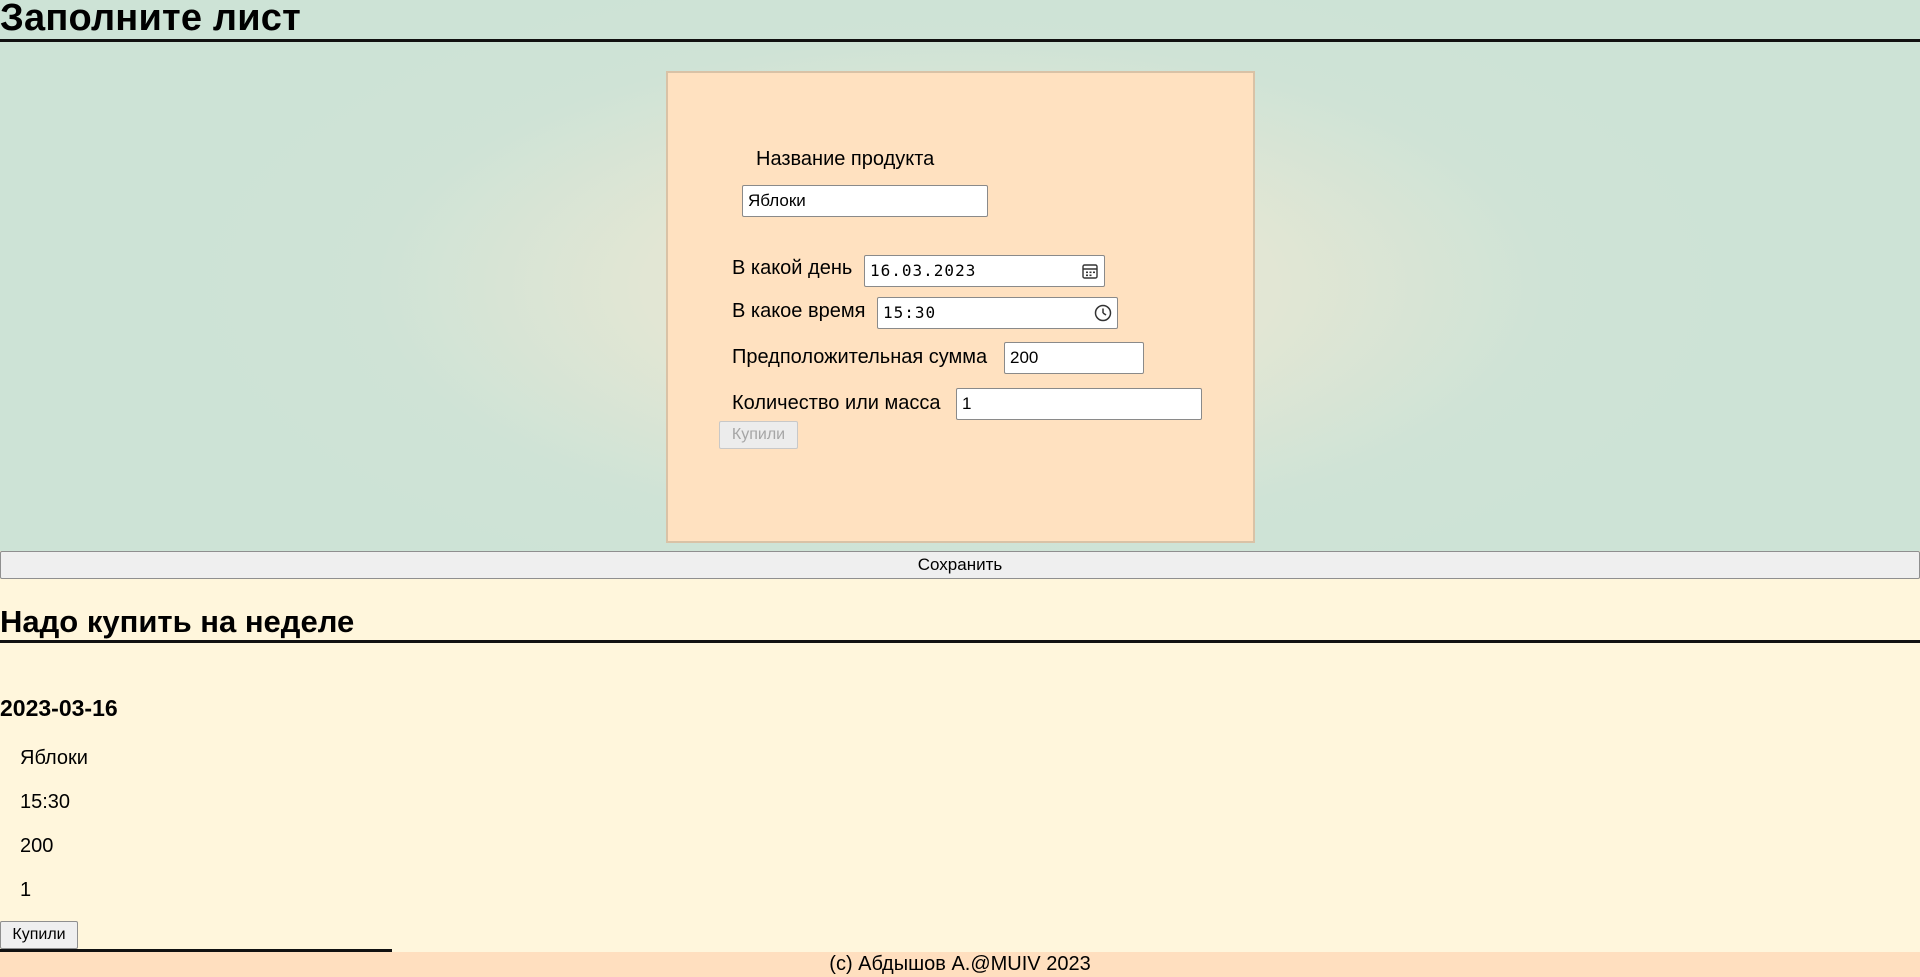 Image resolution: width=1920 pixels, height=977 pixels. I want to click on day-label: В какой день, so click(792, 268).